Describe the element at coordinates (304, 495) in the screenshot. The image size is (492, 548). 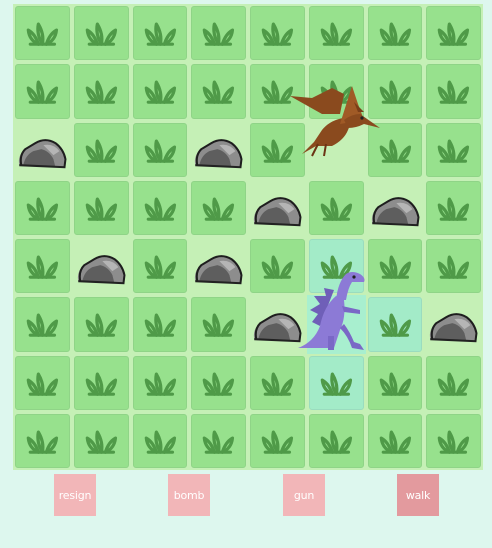
I see `gun-button: gun` at that location.